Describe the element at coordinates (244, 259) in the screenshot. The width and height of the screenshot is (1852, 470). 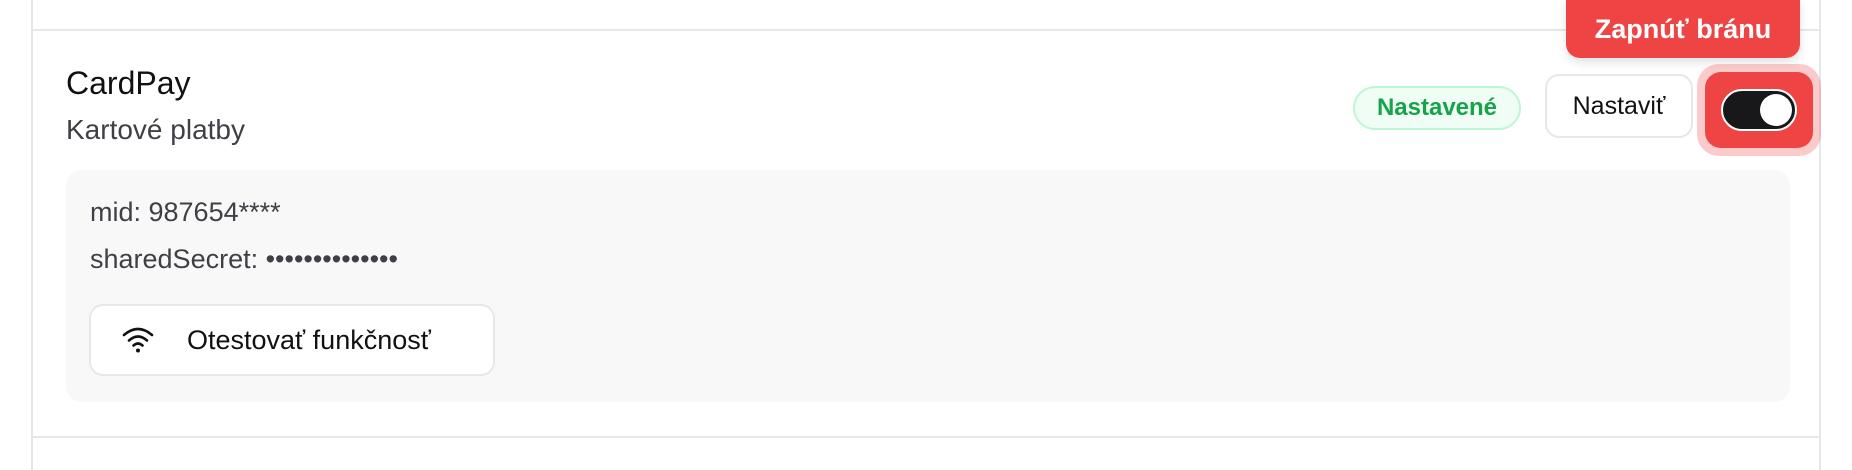
I see `shared-secret-value: sharedSecret: ••••••••••••••` at that location.